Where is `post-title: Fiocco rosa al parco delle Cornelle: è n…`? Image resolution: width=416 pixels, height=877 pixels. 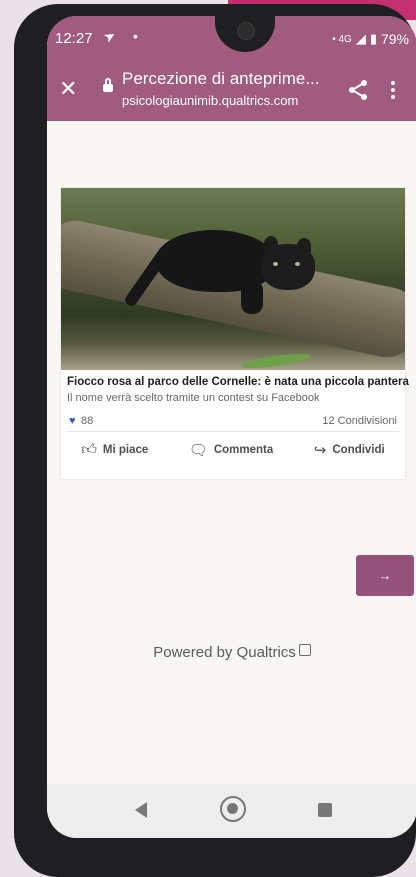 post-title: Fiocco rosa al parco delle Cornelle: è n… is located at coordinates (238, 382).